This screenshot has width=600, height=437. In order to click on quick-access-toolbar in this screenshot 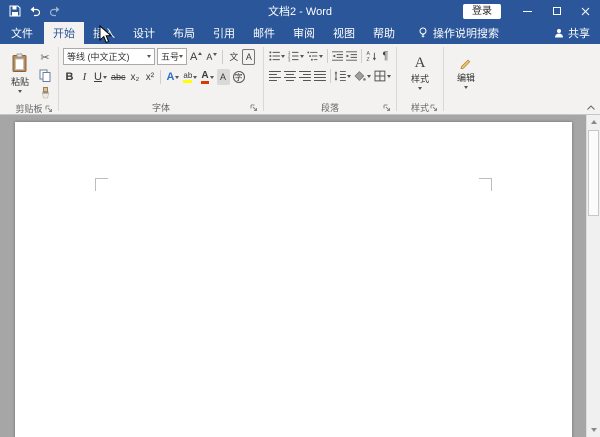, I will do `click(32, 11)`.